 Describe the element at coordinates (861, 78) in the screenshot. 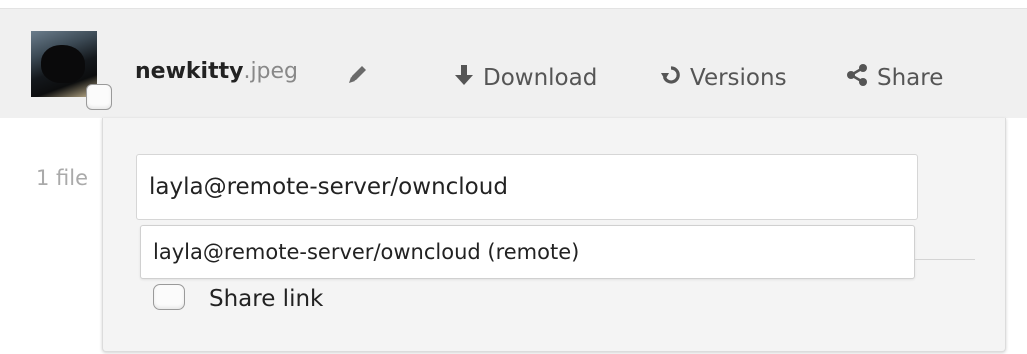

I see `share-icon` at that location.